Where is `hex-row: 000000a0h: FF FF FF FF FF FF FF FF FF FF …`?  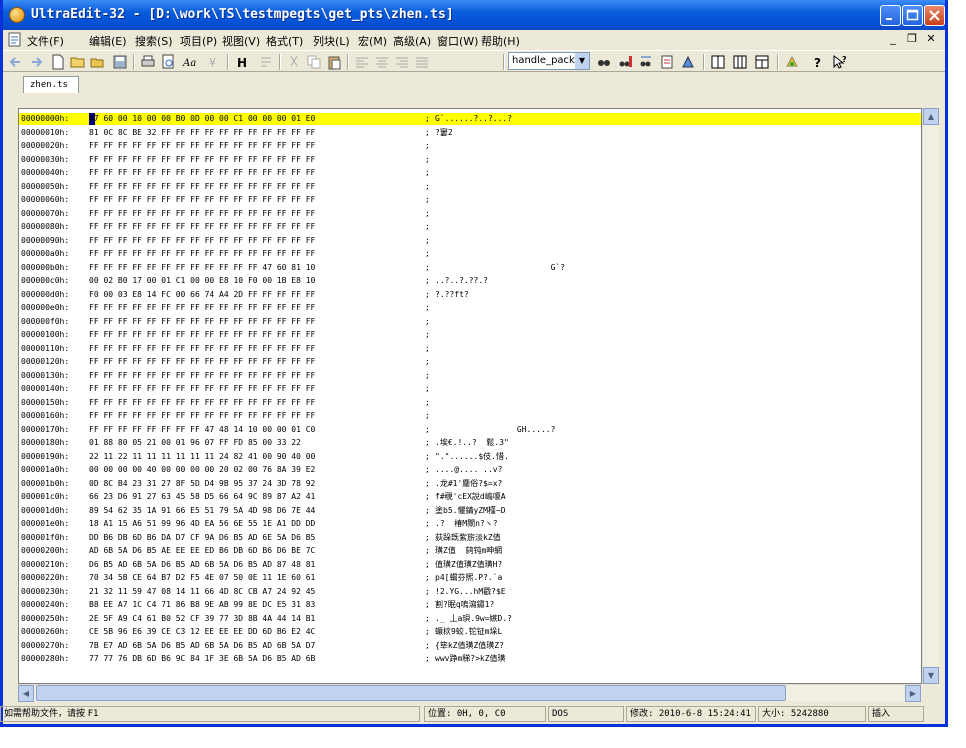
hex-row: 000000a0h: FF FF FF FF FF FF FF FF FF FF … is located at coordinates (470, 254).